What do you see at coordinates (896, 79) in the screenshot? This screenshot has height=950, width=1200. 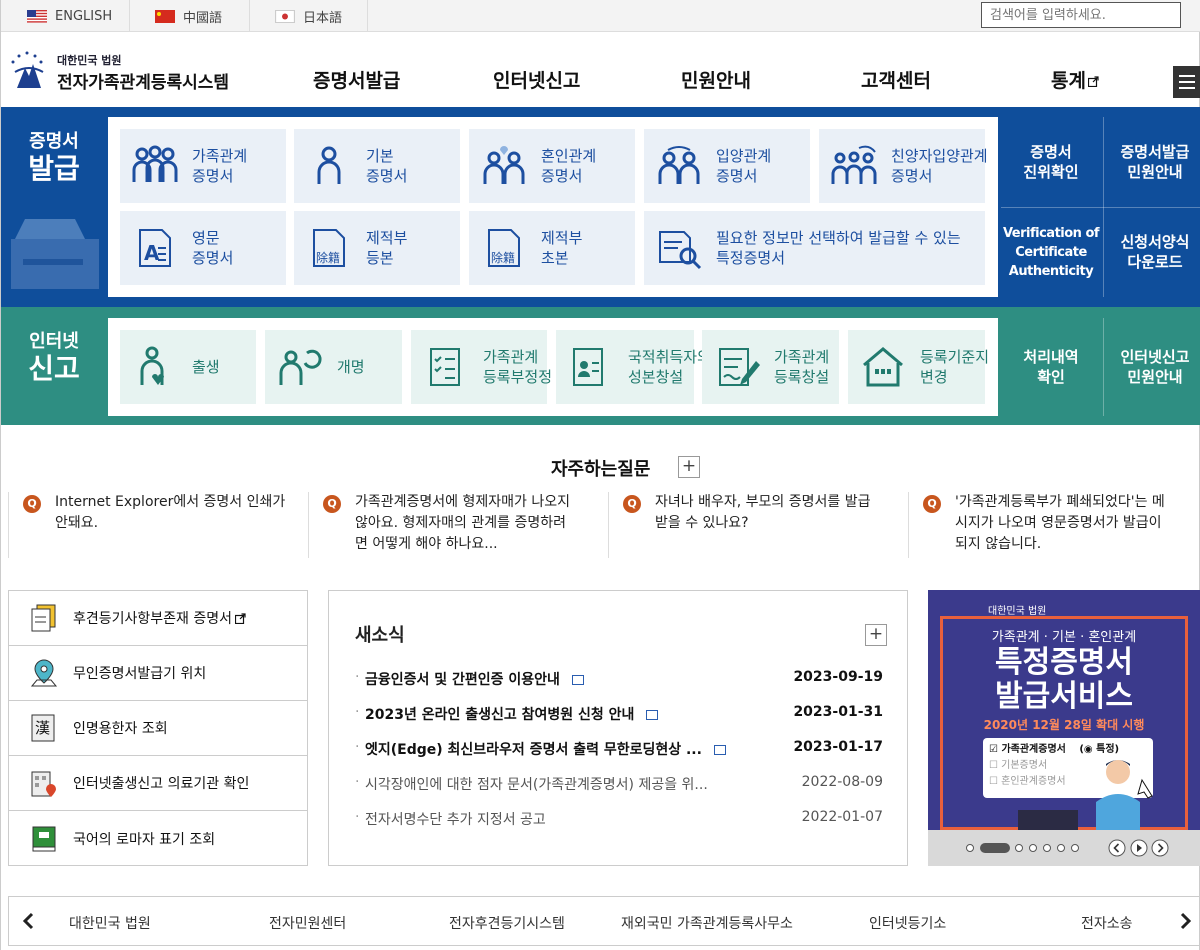 I see `nav-customer-center: 고객센터` at bounding box center [896, 79].